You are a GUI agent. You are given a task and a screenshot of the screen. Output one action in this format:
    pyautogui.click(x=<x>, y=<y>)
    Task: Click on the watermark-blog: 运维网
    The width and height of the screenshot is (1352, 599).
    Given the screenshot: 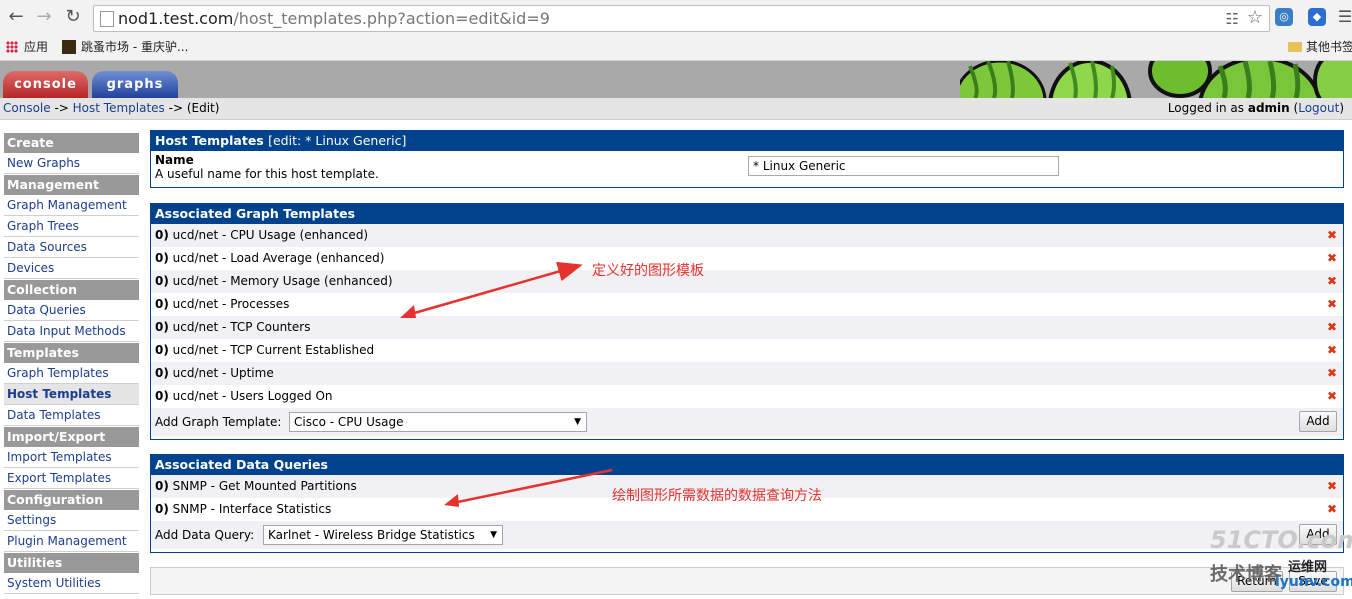 What is the action you would take?
    pyautogui.click(x=1308, y=567)
    